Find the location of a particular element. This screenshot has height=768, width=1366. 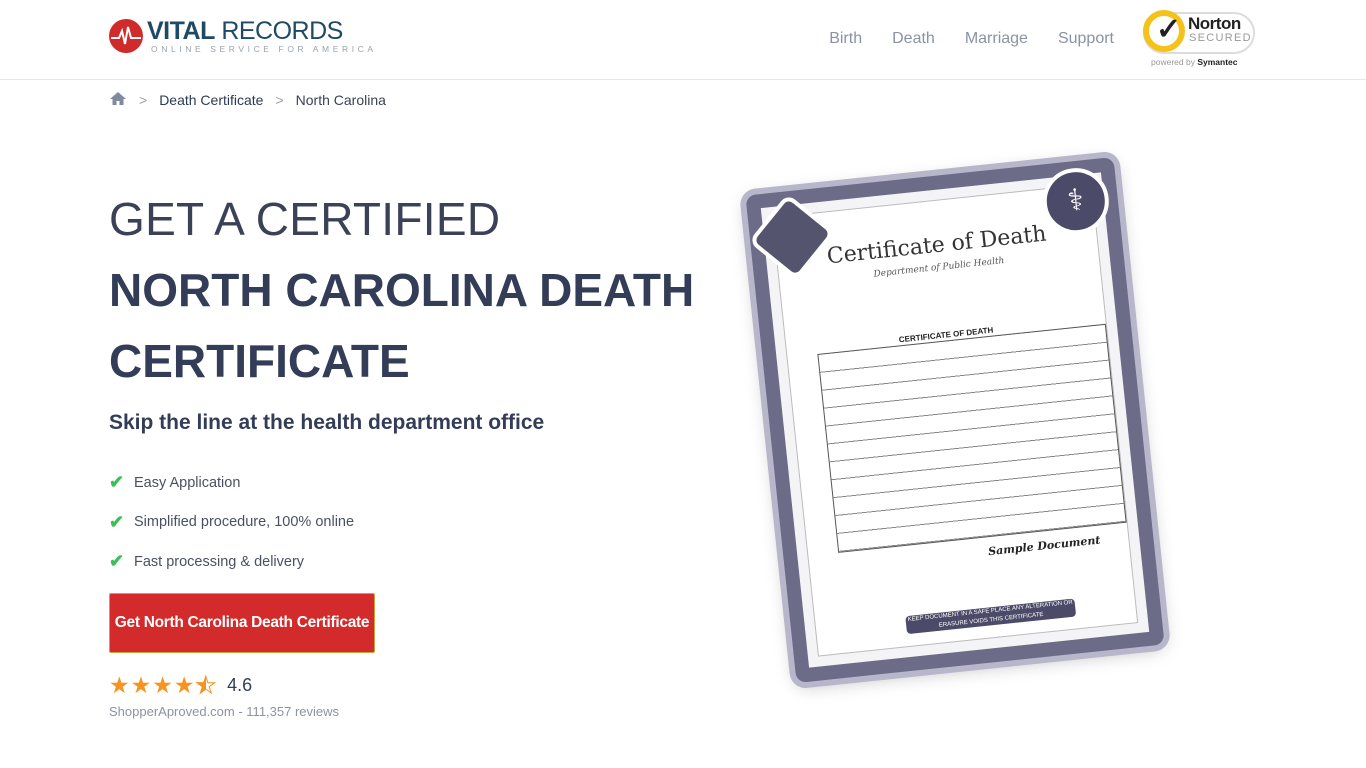

nav-marriage: Marriage is located at coordinates (996, 39).